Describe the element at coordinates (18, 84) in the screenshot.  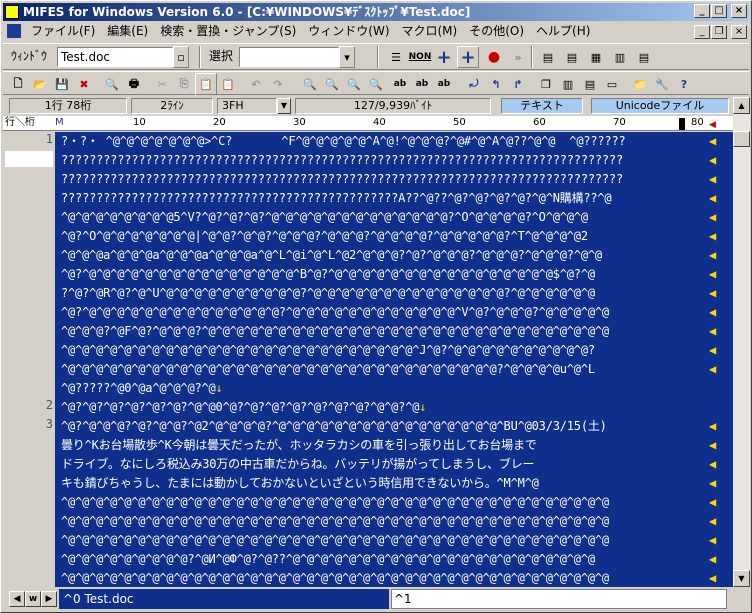
I see `new-file-icon: 🗋` at that location.